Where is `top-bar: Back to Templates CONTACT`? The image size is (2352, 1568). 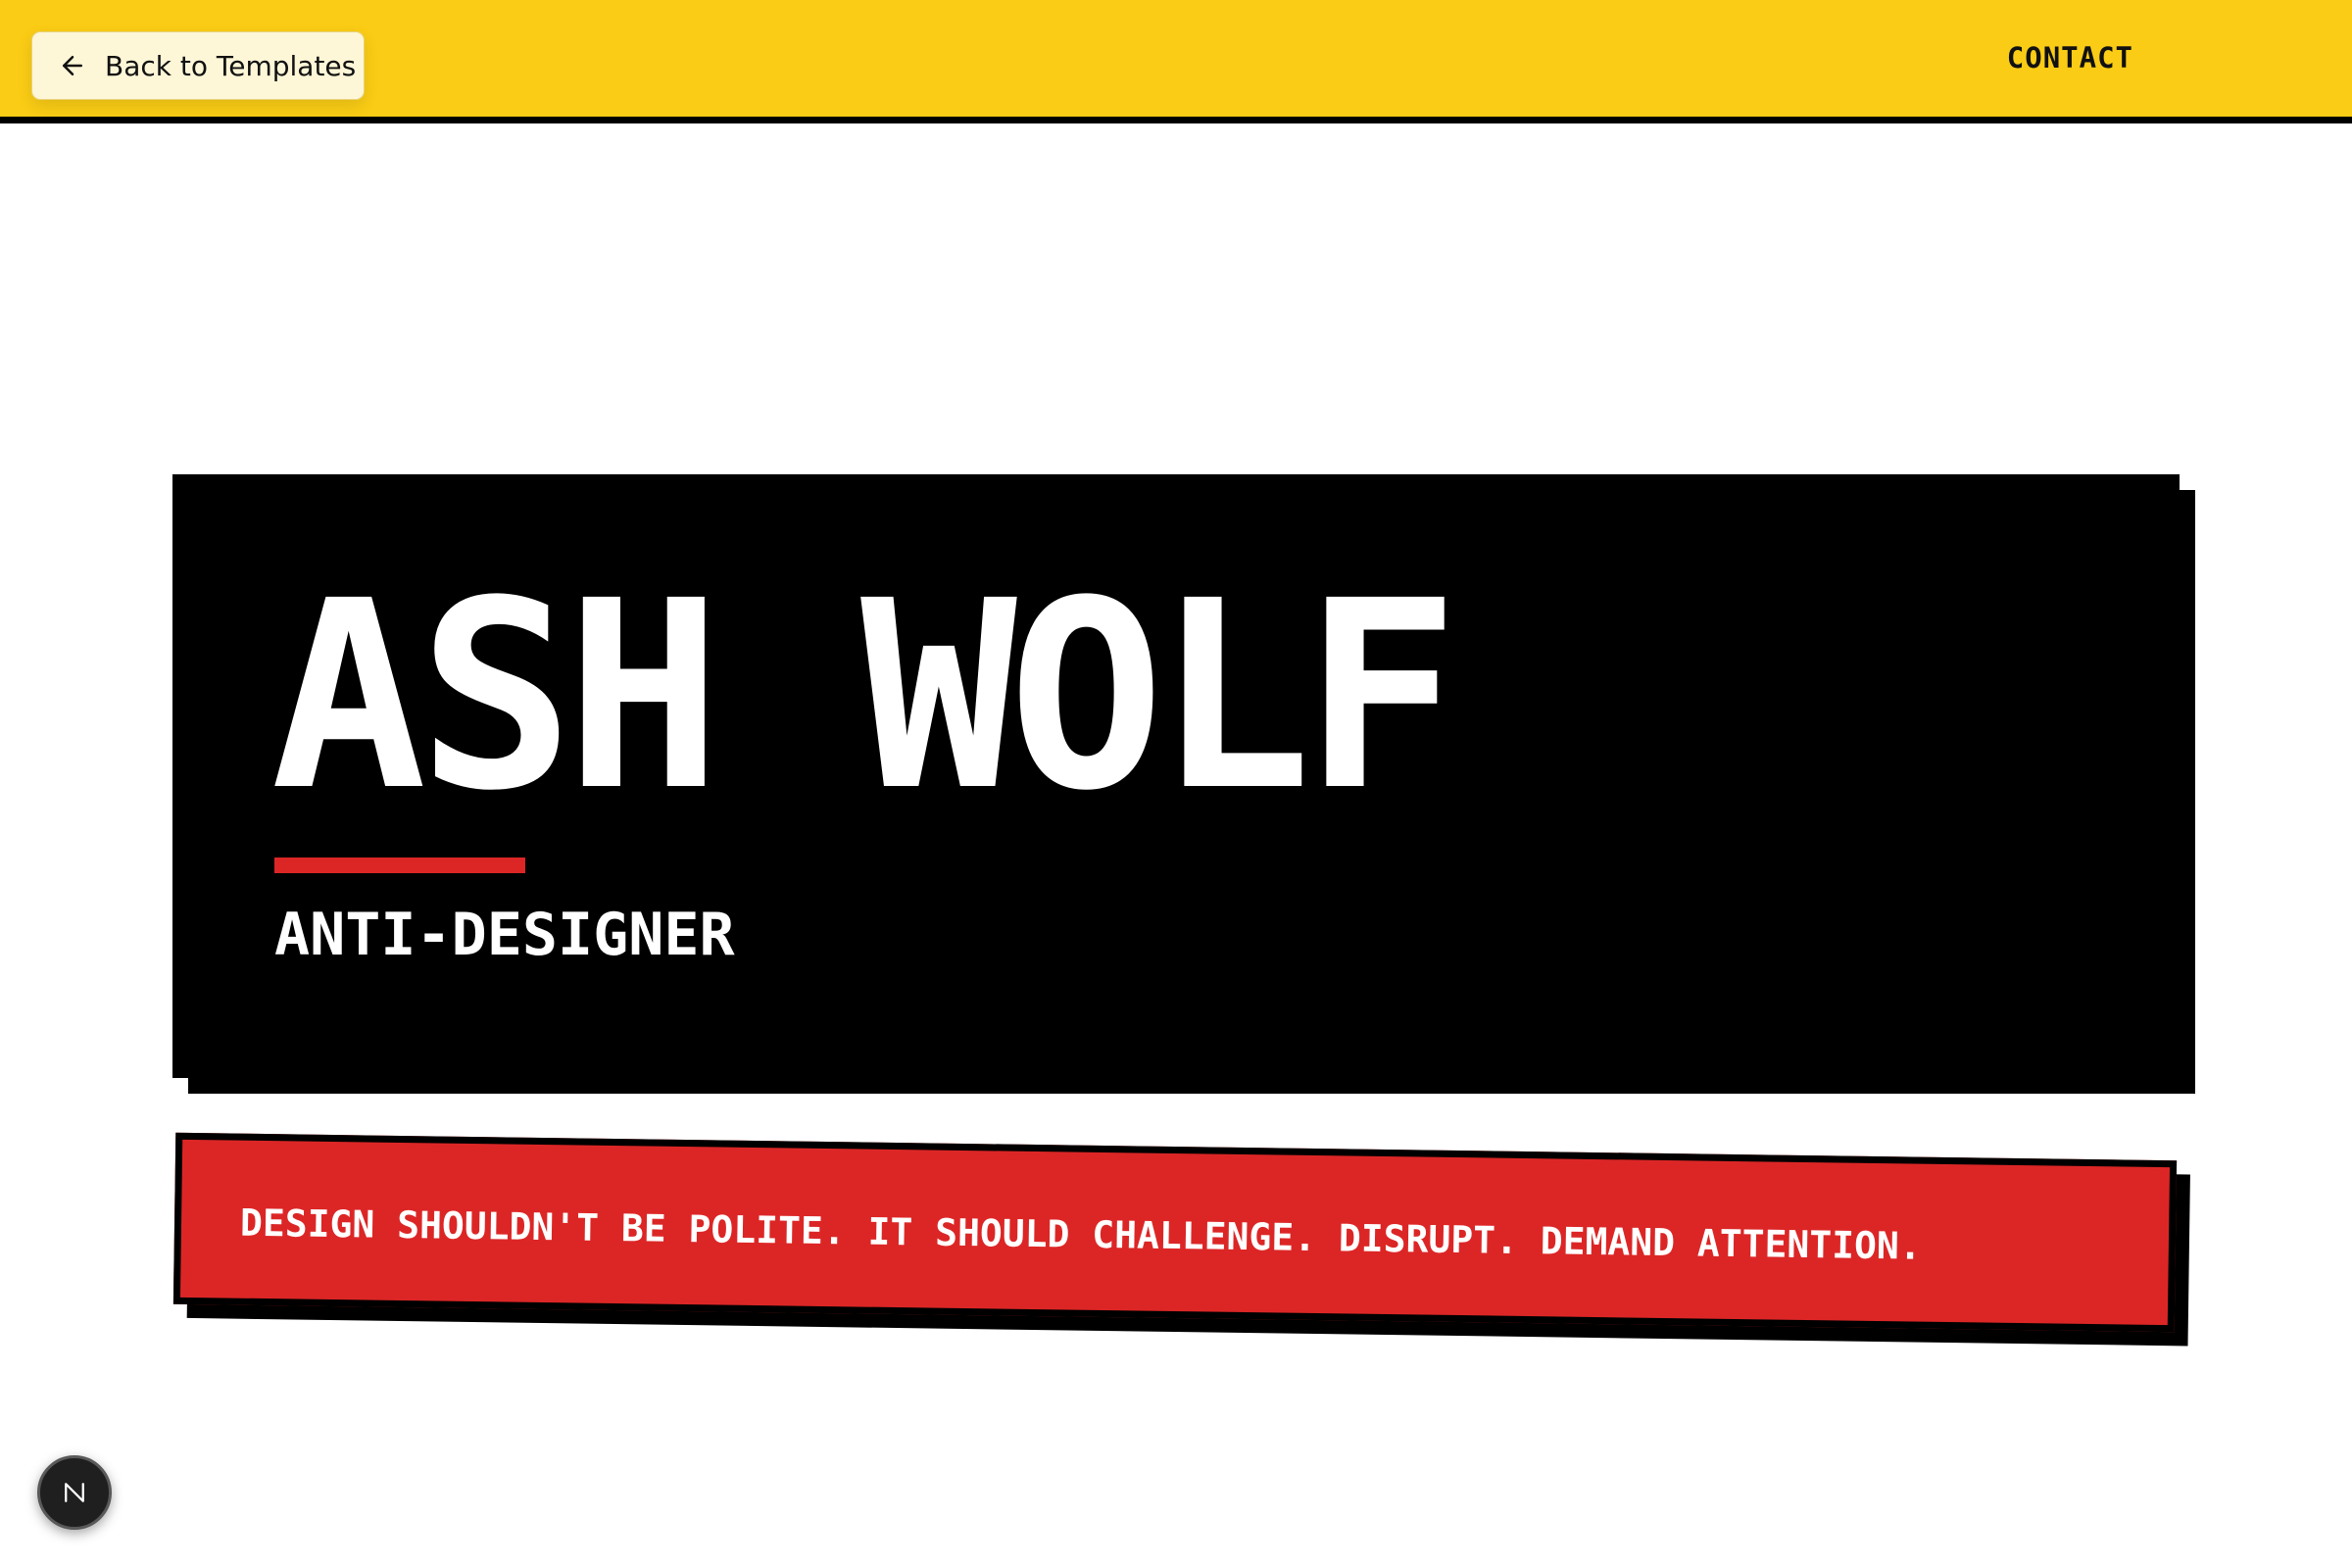 top-bar: Back to Templates CONTACT is located at coordinates (1176, 61).